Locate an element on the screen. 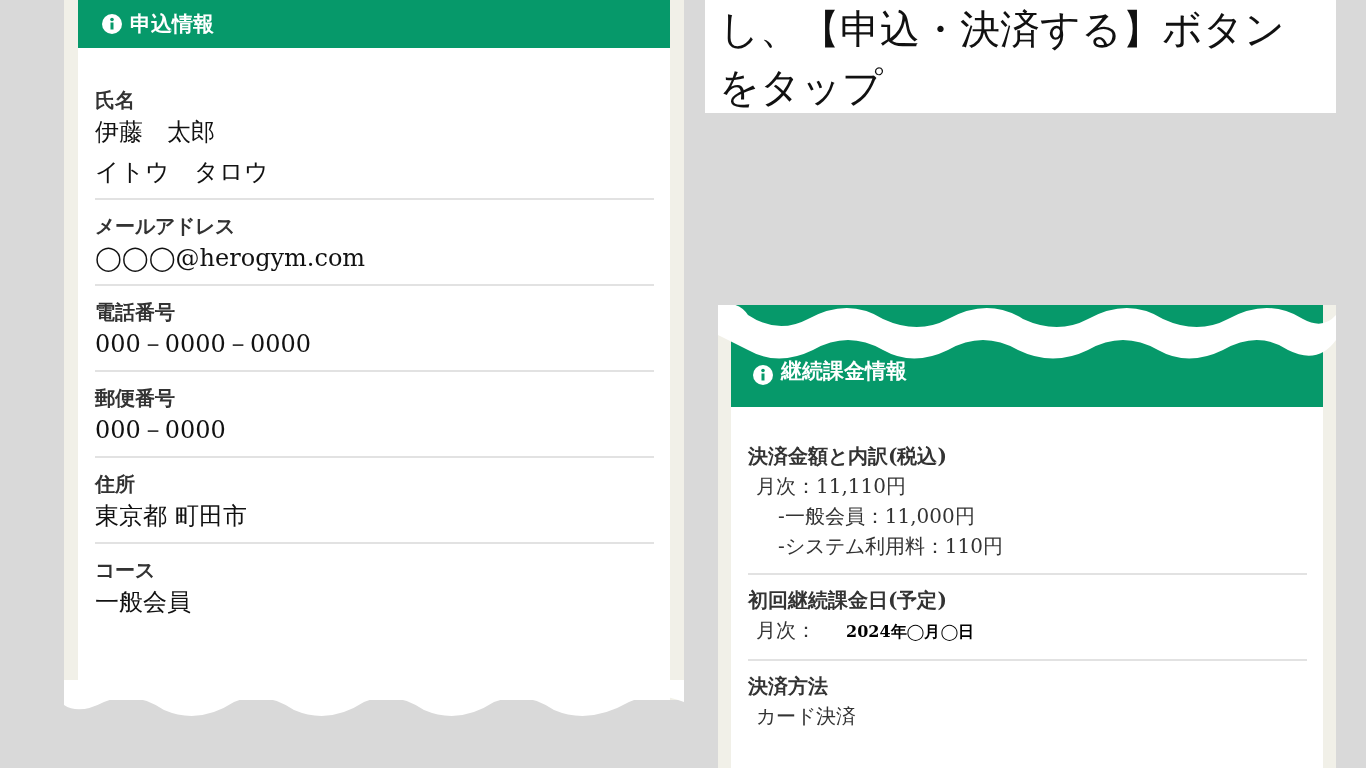 Image resolution: width=1366 pixels, height=768 pixels. field-value: 000－0000 is located at coordinates (161, 430).